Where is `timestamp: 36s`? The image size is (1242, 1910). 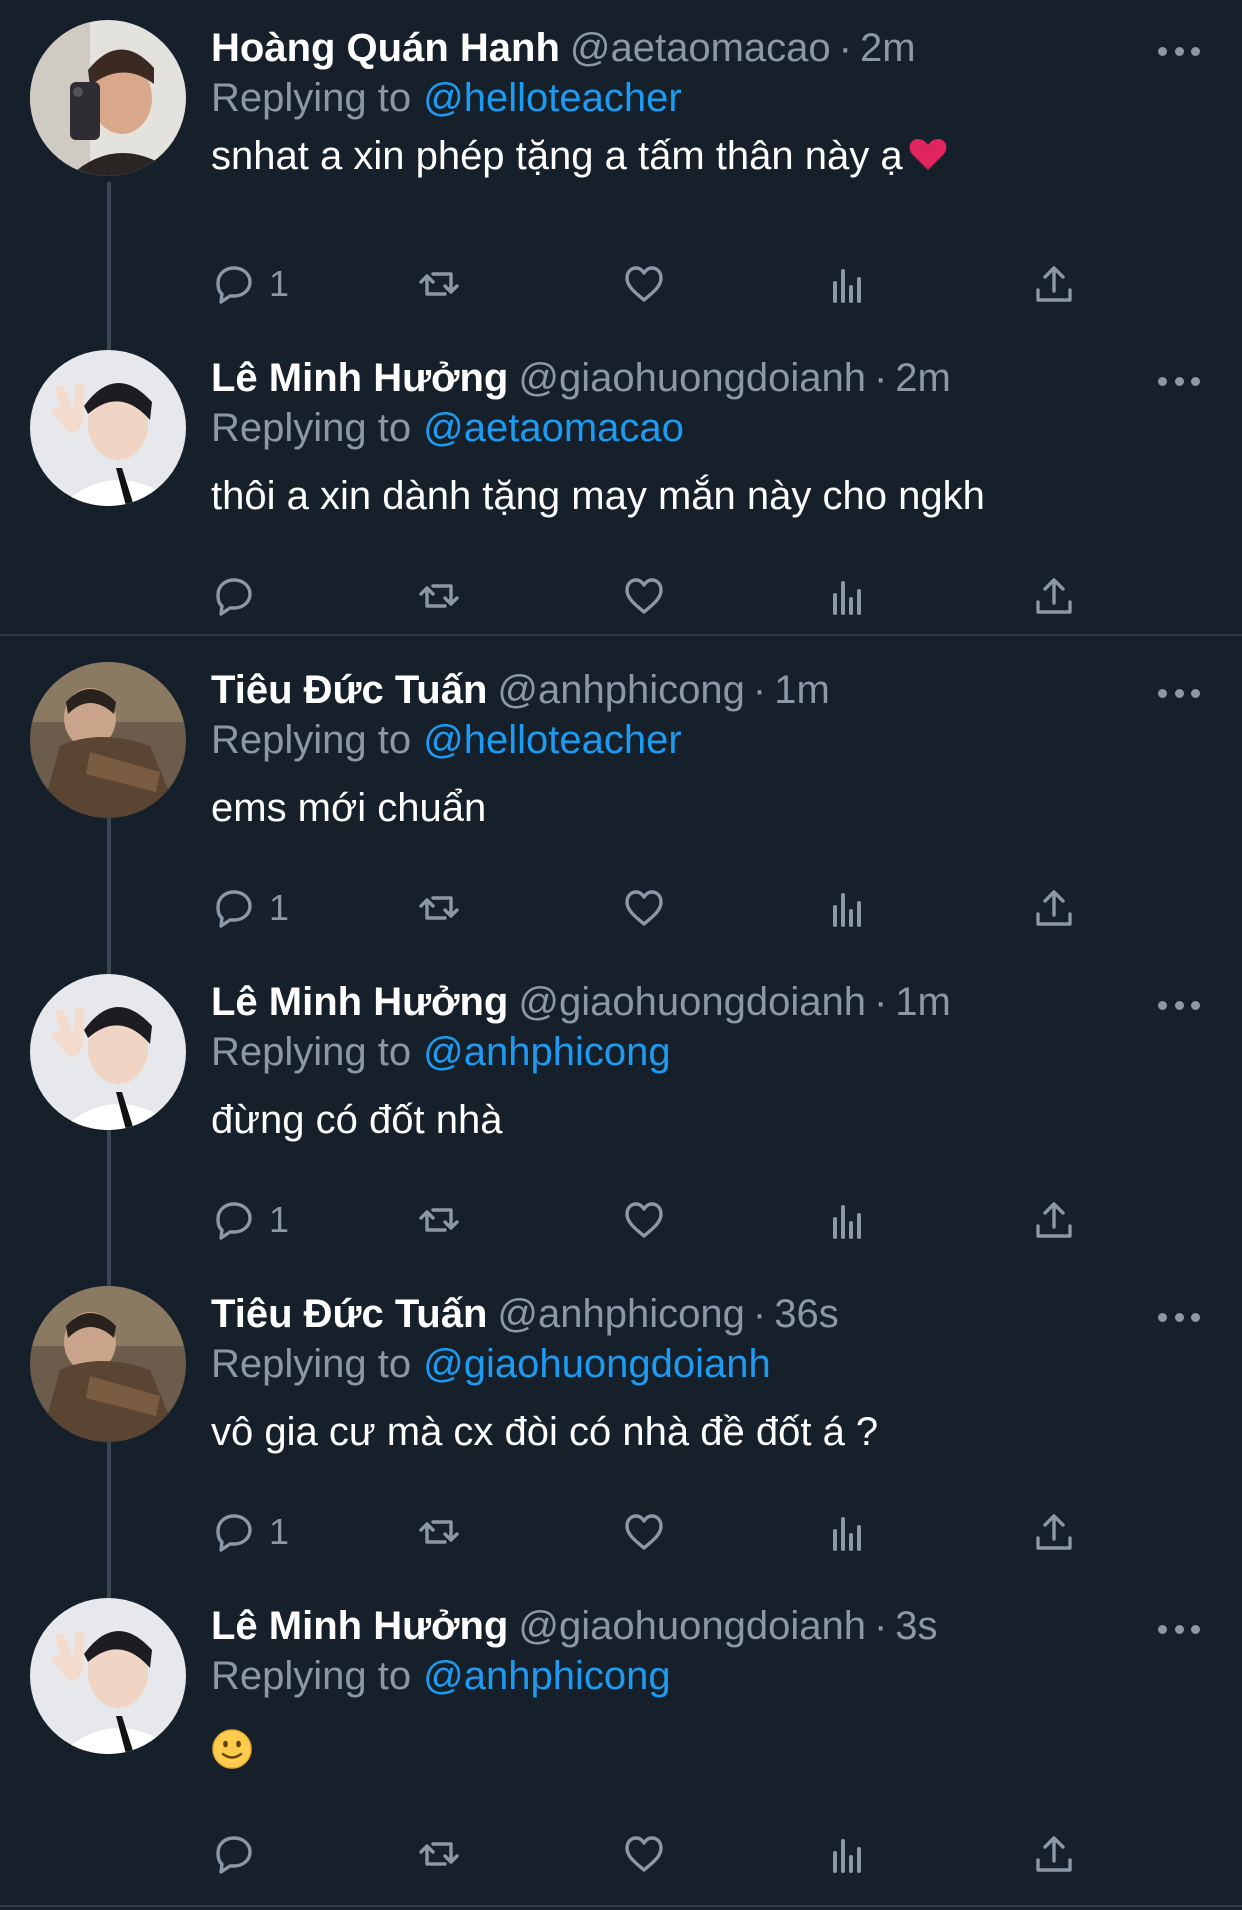 timestamp: 36s is located at coordinates (806, 1314).